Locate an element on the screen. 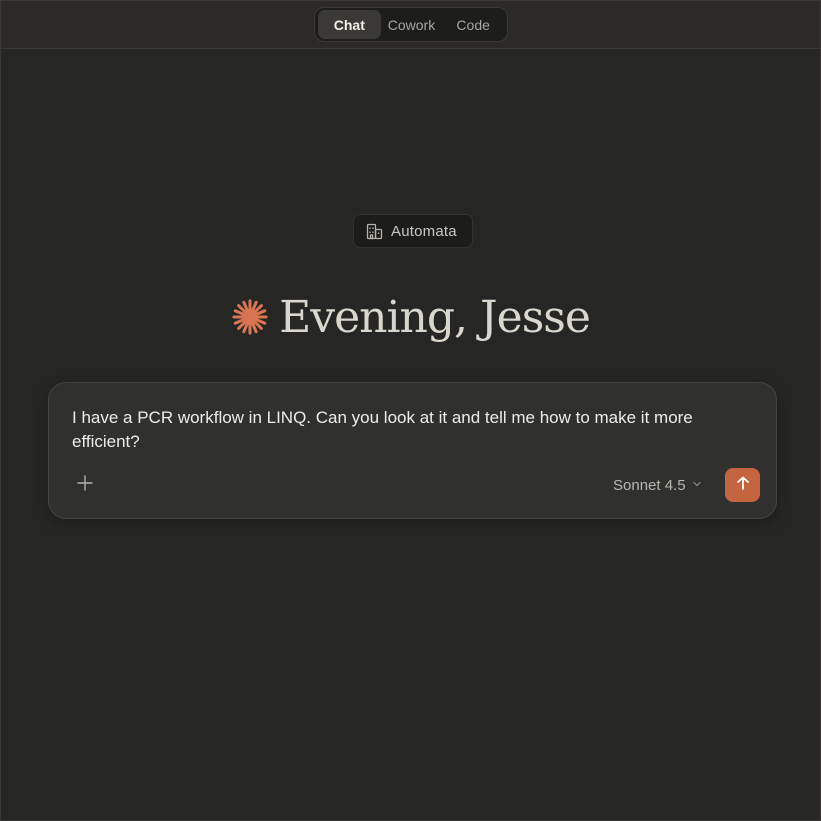 This screenshot has height=821, width=821. tab-cowork: Cowork is located at coordinates (412, 24).